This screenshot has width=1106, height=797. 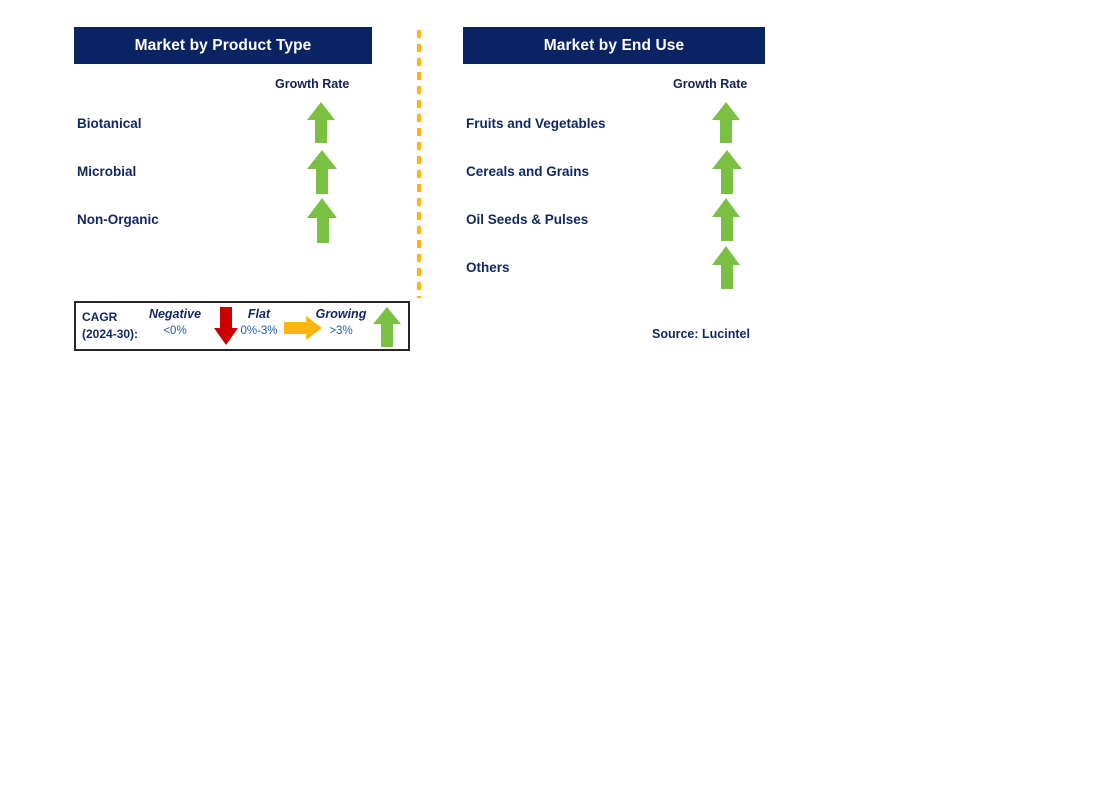 What do you see at coordinates (528, 171) in the screenshot?
I see `row-label-cereals-and-grains: Cereals and Grains` at bounding box center [528, 171].